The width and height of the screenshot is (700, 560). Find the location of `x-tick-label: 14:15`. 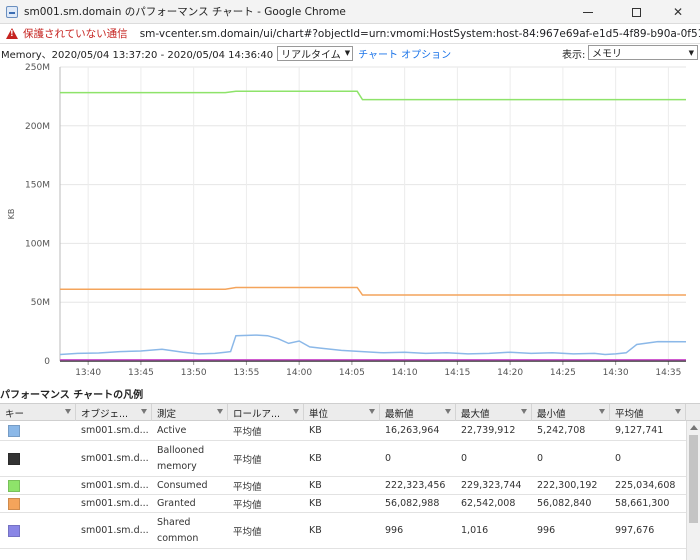

x-tick-label: 14:15 is located at coordinates (457, 373).